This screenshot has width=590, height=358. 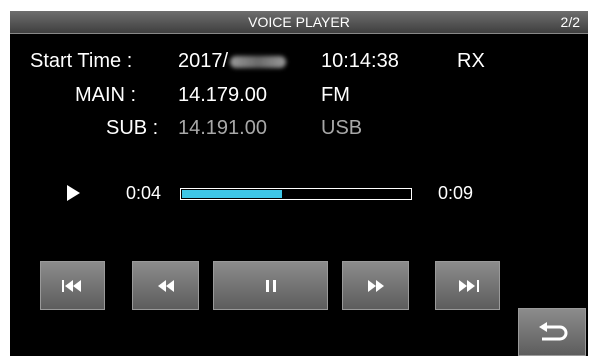 What do you see at coordinates (258, 61) in the screenshot?
I see `redacted-date` at bounding box center [258, 61].